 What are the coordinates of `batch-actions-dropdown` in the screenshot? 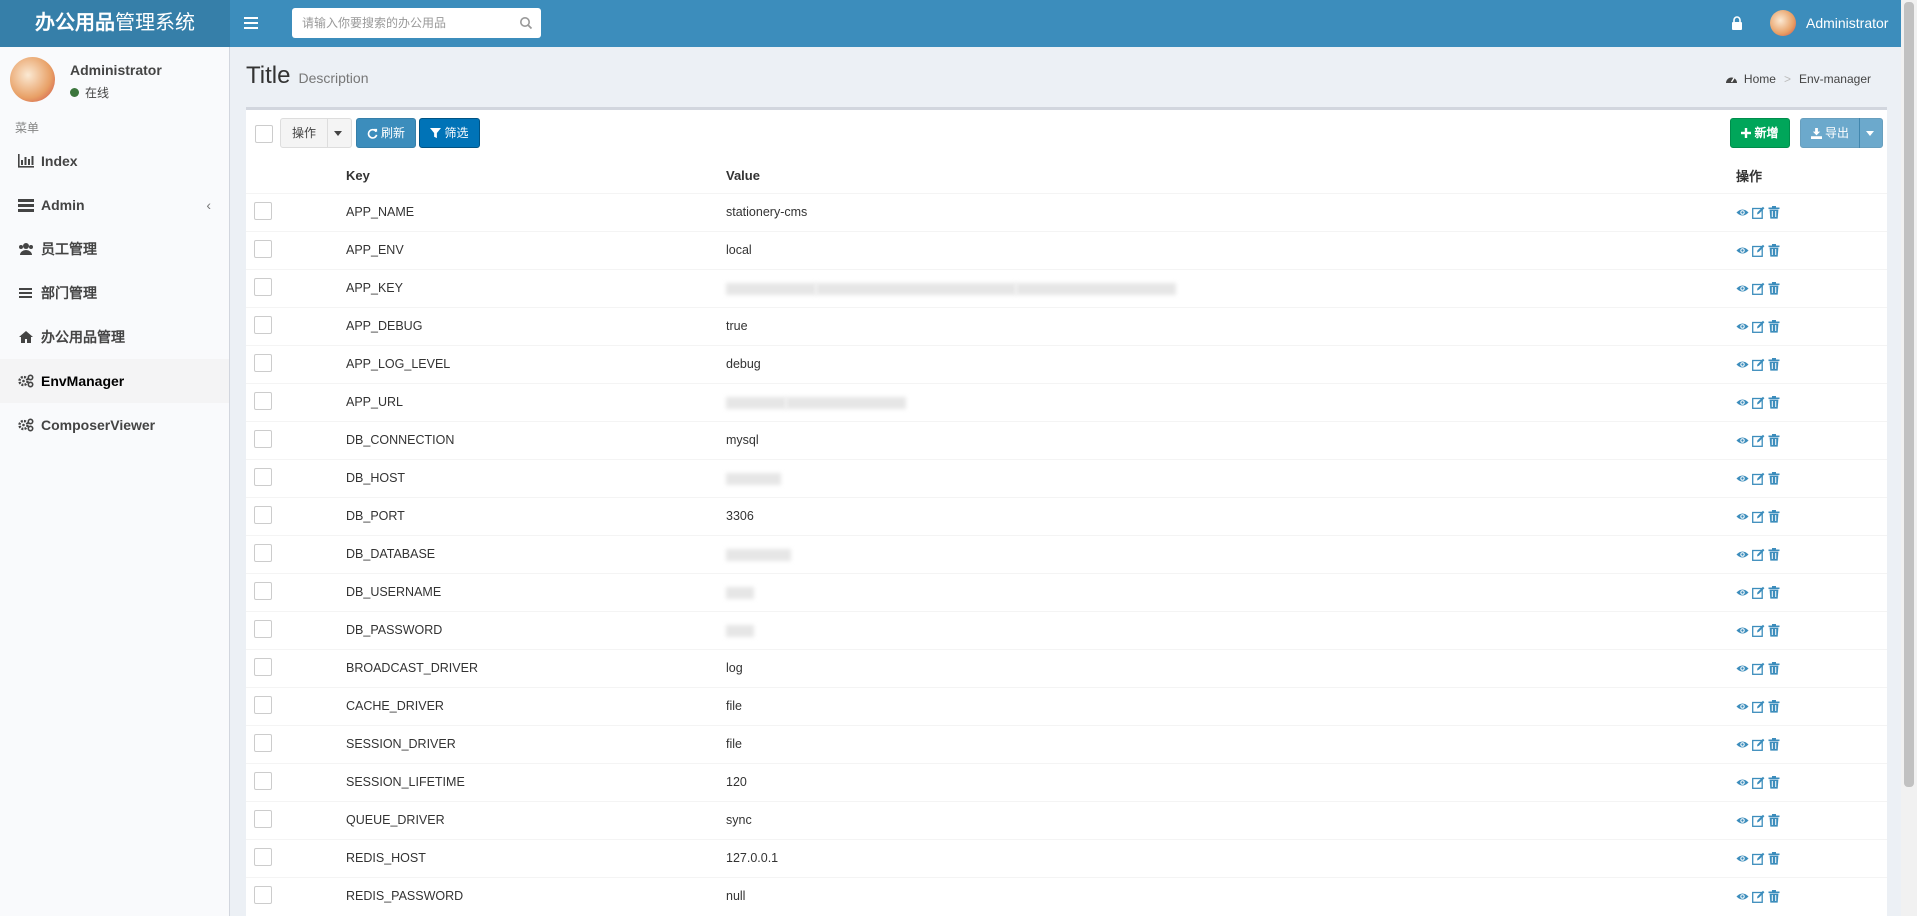 It's located at (339, 133).